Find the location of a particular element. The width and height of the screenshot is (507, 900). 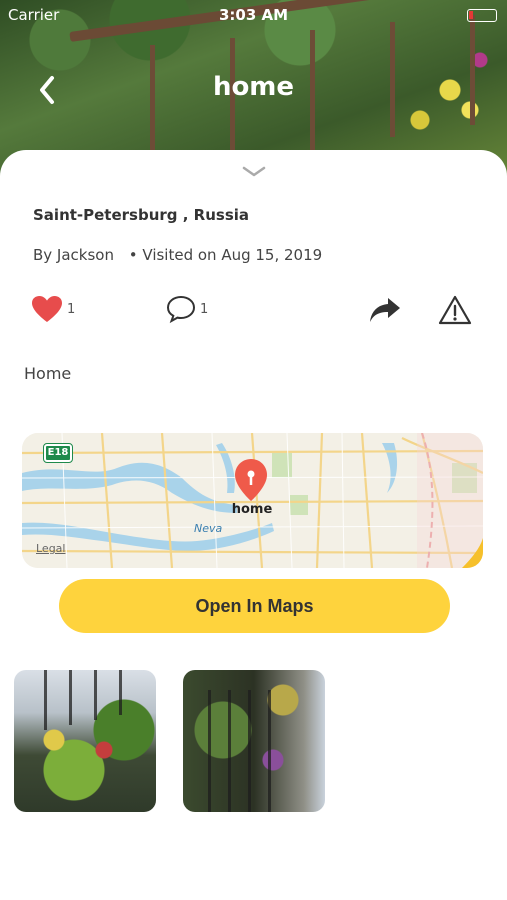

river-label: Neva is located at coordinates (208, 528).